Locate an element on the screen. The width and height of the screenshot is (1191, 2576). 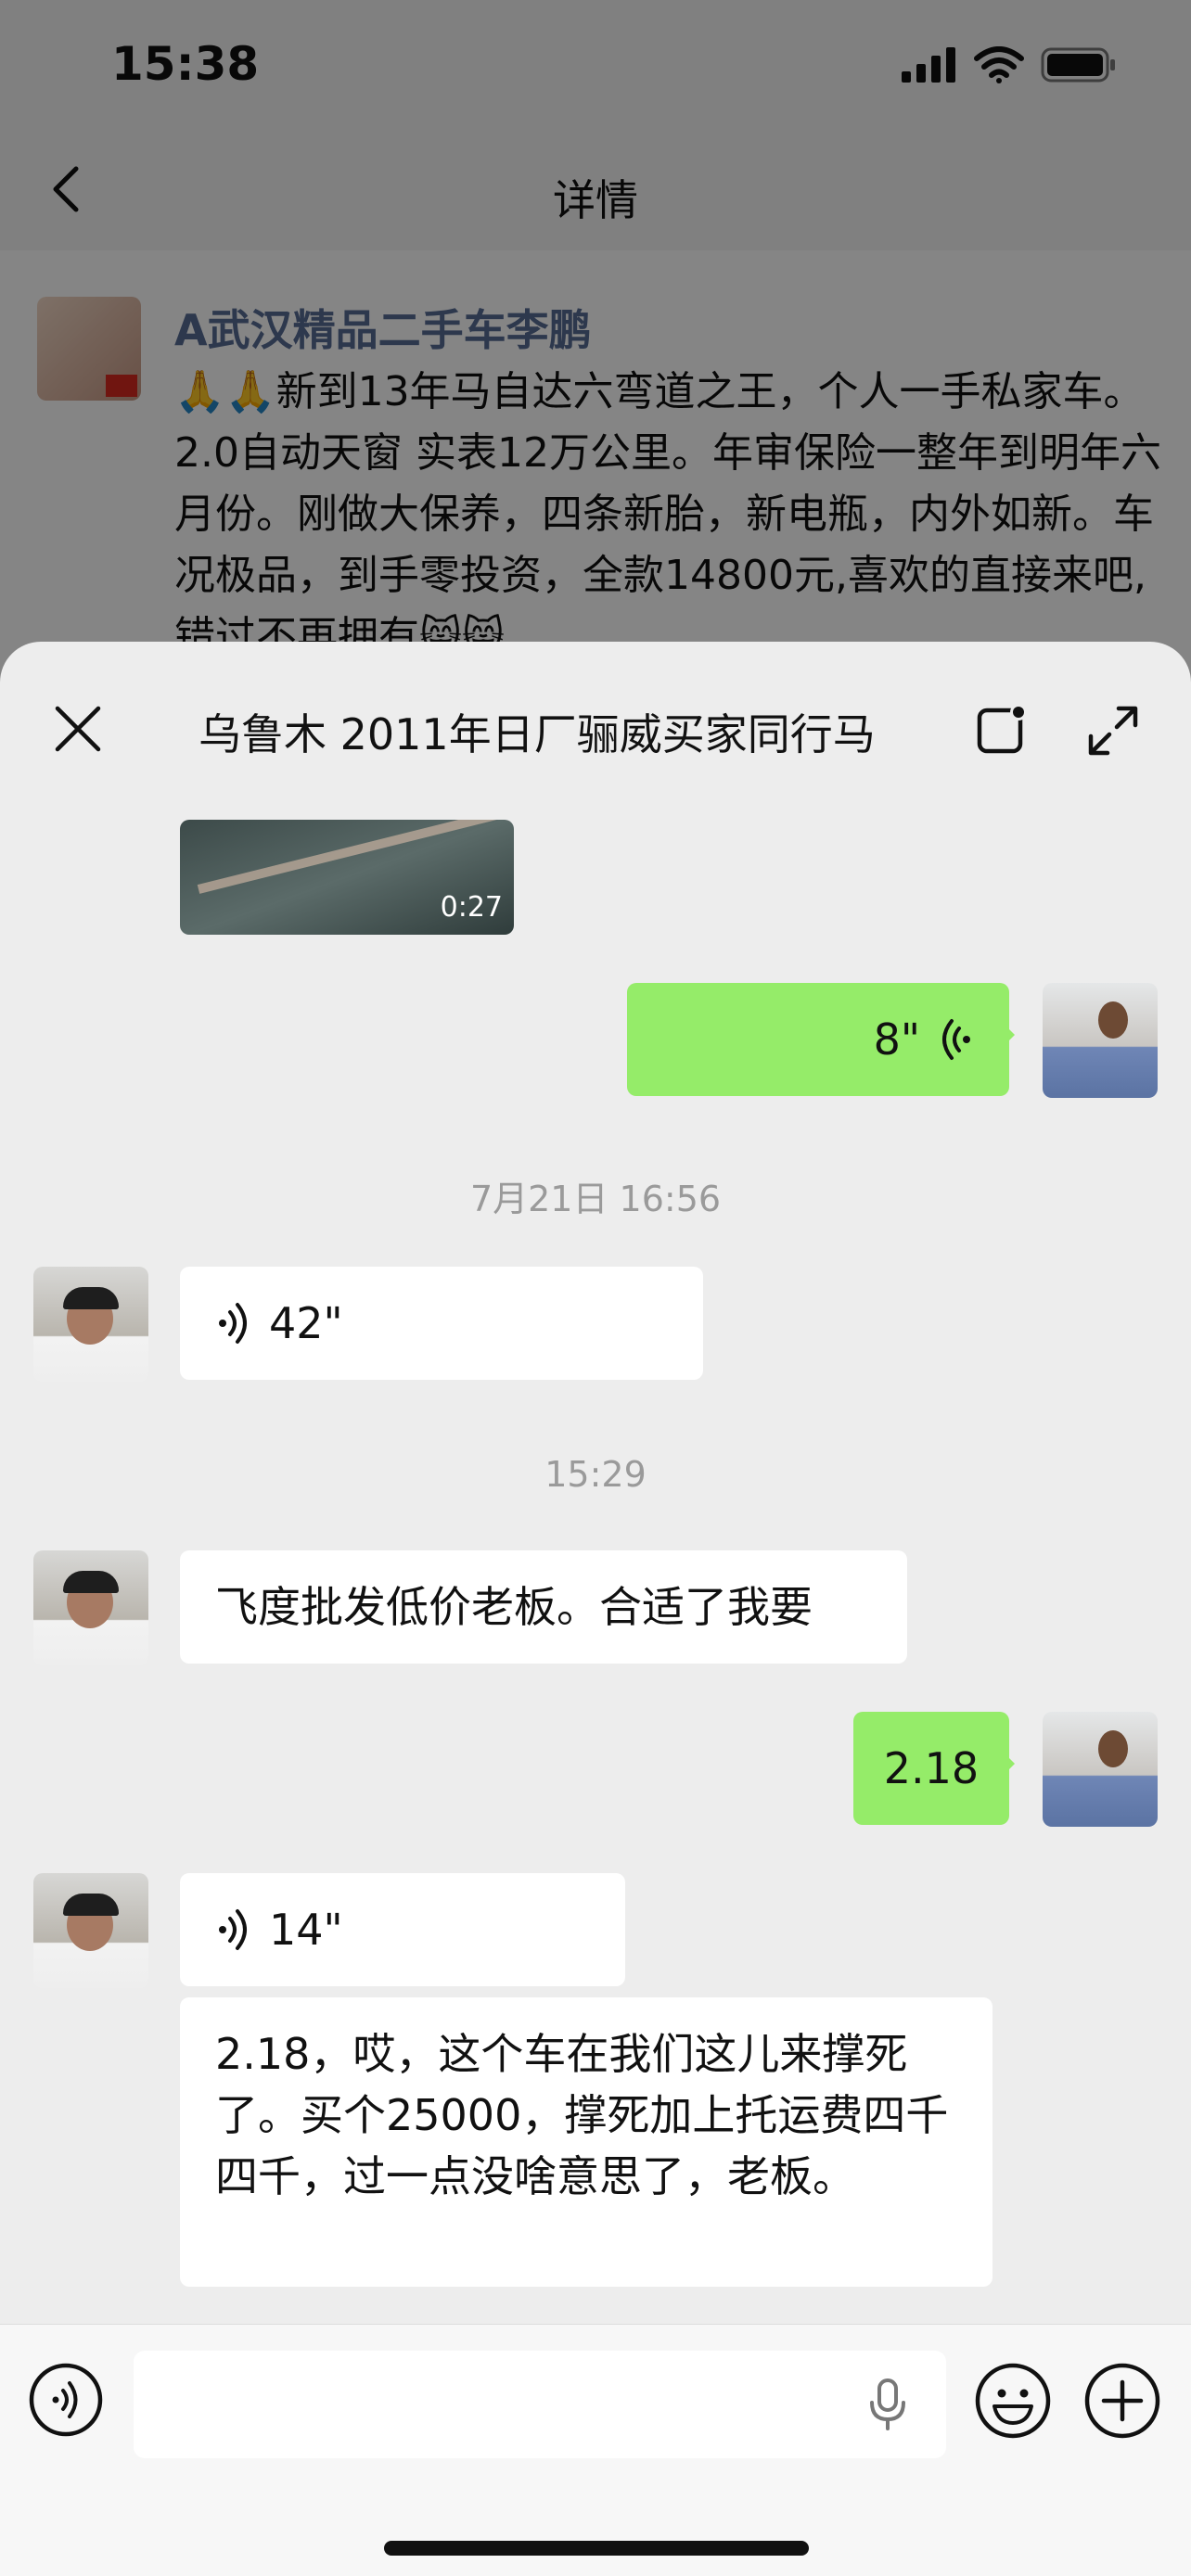
voice-duration: 14" is located at coordinates (306, 1930).